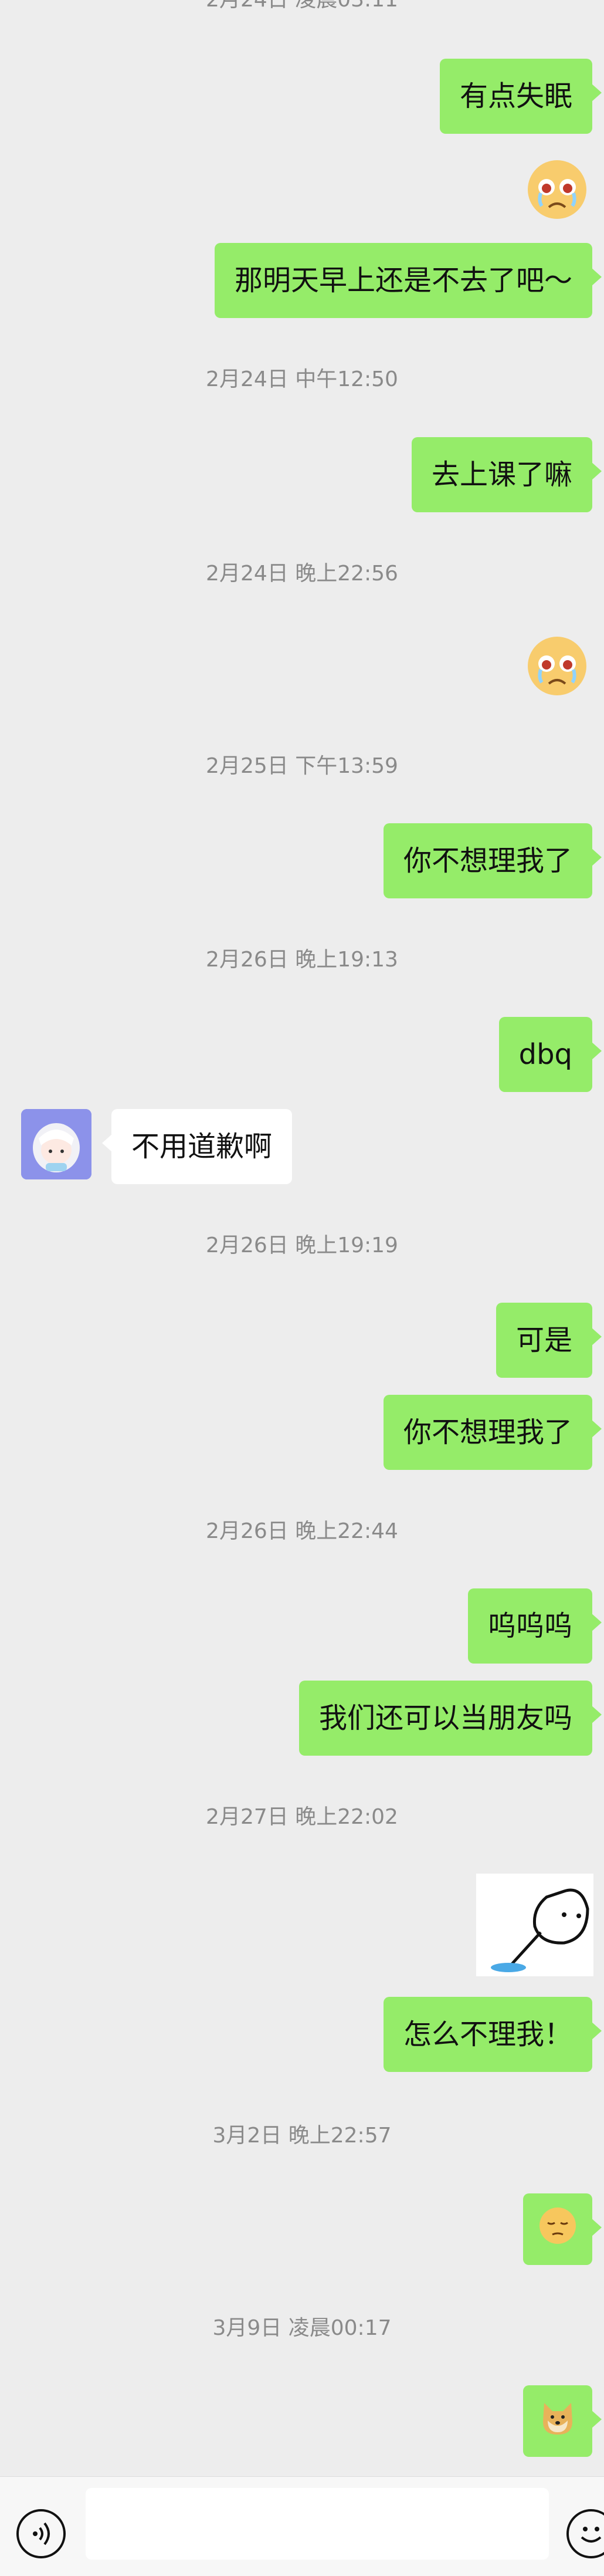 Image resolution: width=604 pixels, height=2576 pixels. What do you see at coordinates (557, 2419) in the screenshot?
I see `doge-icon` at bounding box center [557, 2419].